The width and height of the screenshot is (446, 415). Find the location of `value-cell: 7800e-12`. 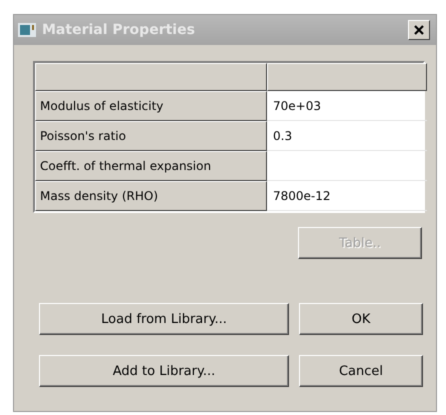

value-cell: 7800e-12 is located at coordinates (347, 196).